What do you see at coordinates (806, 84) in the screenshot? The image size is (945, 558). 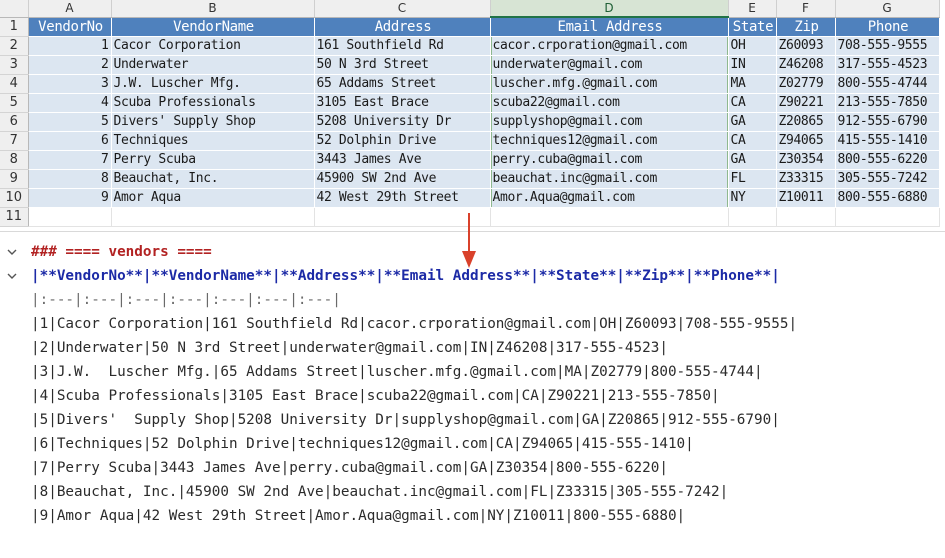 I see `zip-cell: Z02779` at bounding box center [806, 84].